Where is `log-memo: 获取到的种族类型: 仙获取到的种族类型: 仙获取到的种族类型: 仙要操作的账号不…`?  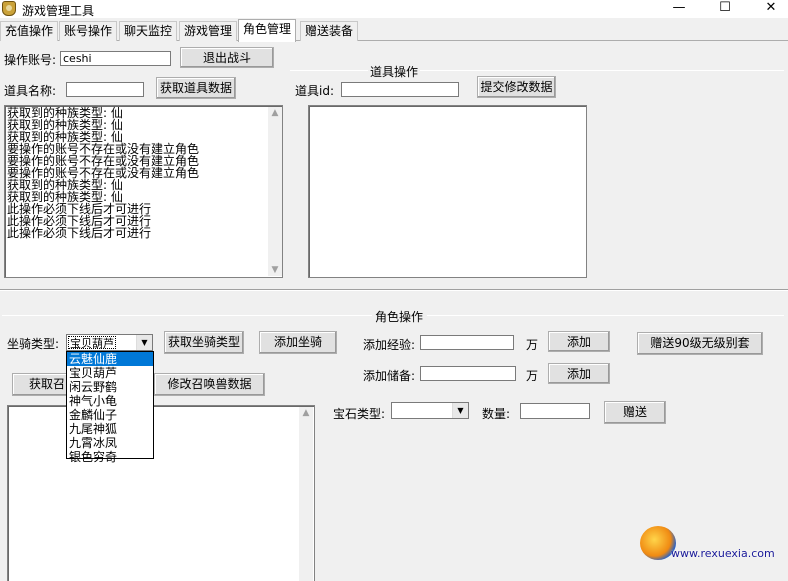
log-memo: 获取到的种族类型: 仙获取到的种族类型: 仙获取到的种族类型: 仙要操作的账号不… is located at coordinates (143, 191).